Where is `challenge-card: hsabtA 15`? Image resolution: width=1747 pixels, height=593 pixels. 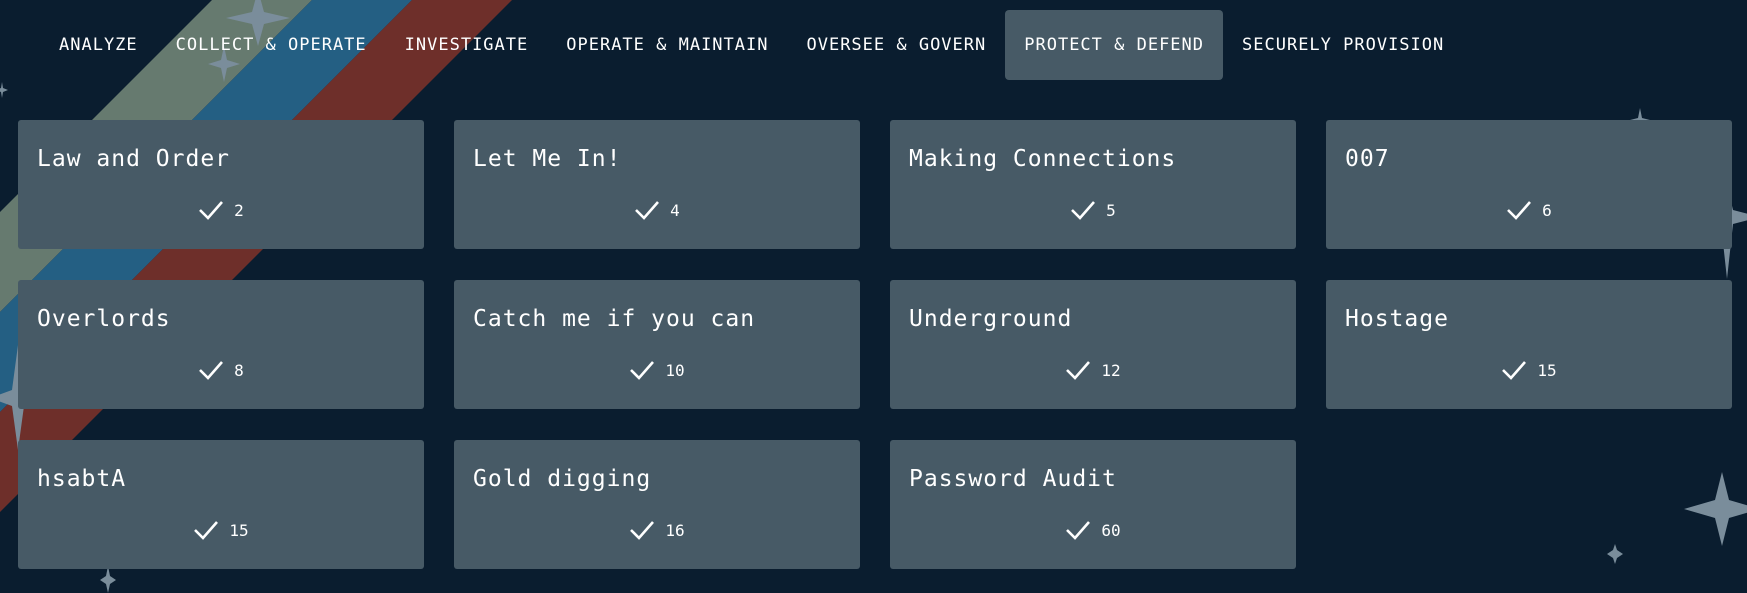 challenge-card: hsabtA 15 is located at coordinates (221, 504).